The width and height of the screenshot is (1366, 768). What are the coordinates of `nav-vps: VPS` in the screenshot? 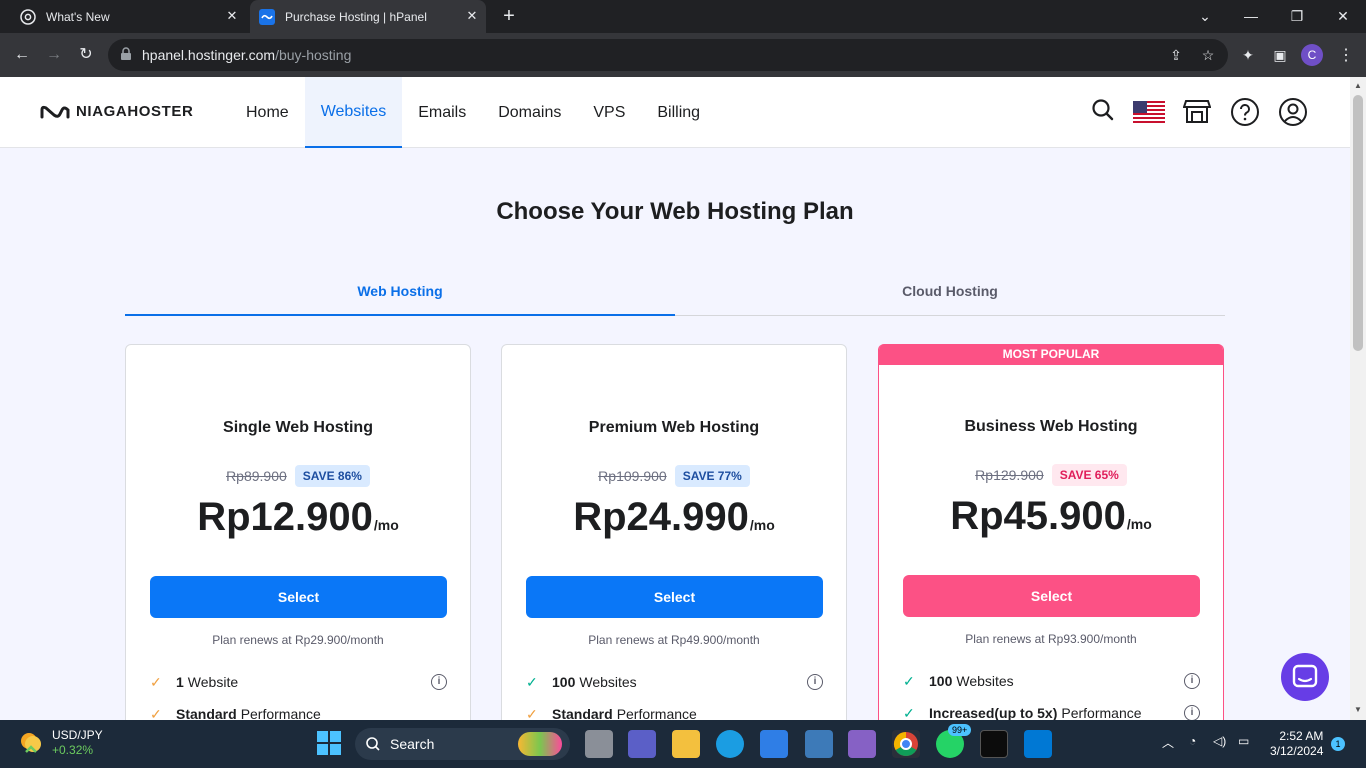 It's located at (609, 112).